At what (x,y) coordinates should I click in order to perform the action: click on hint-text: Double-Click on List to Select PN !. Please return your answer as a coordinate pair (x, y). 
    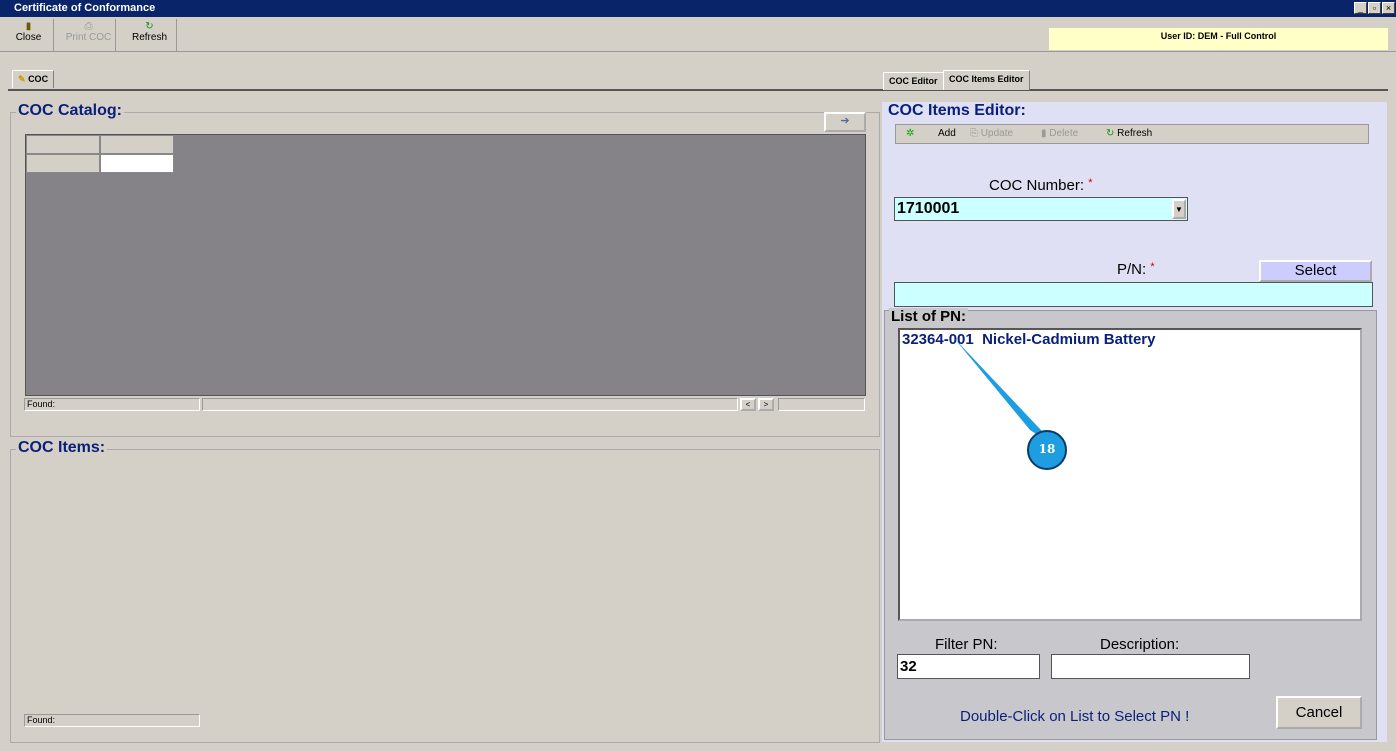
    Looking at the image, I should click on (1075, 716).